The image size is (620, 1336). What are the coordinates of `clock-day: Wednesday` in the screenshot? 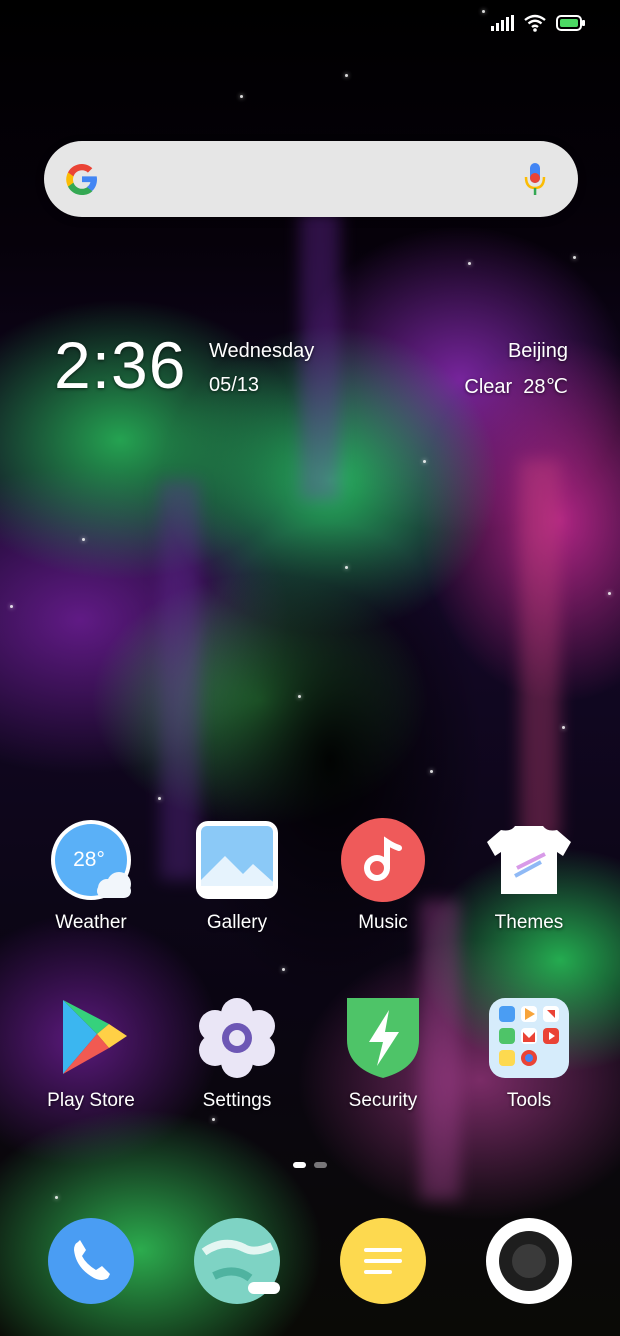 It's located at (262, 351).